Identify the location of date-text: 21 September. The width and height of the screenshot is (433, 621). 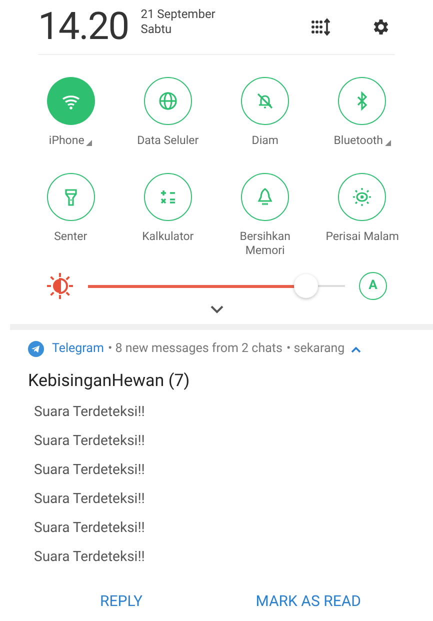
(178, 14).